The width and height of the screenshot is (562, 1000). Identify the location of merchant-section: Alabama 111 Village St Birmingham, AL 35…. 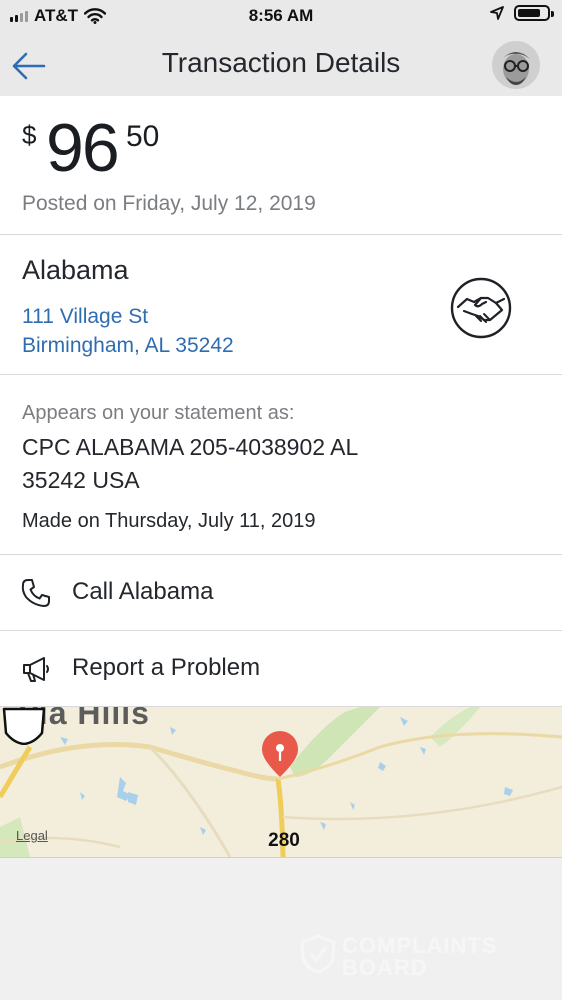
(281, 305).